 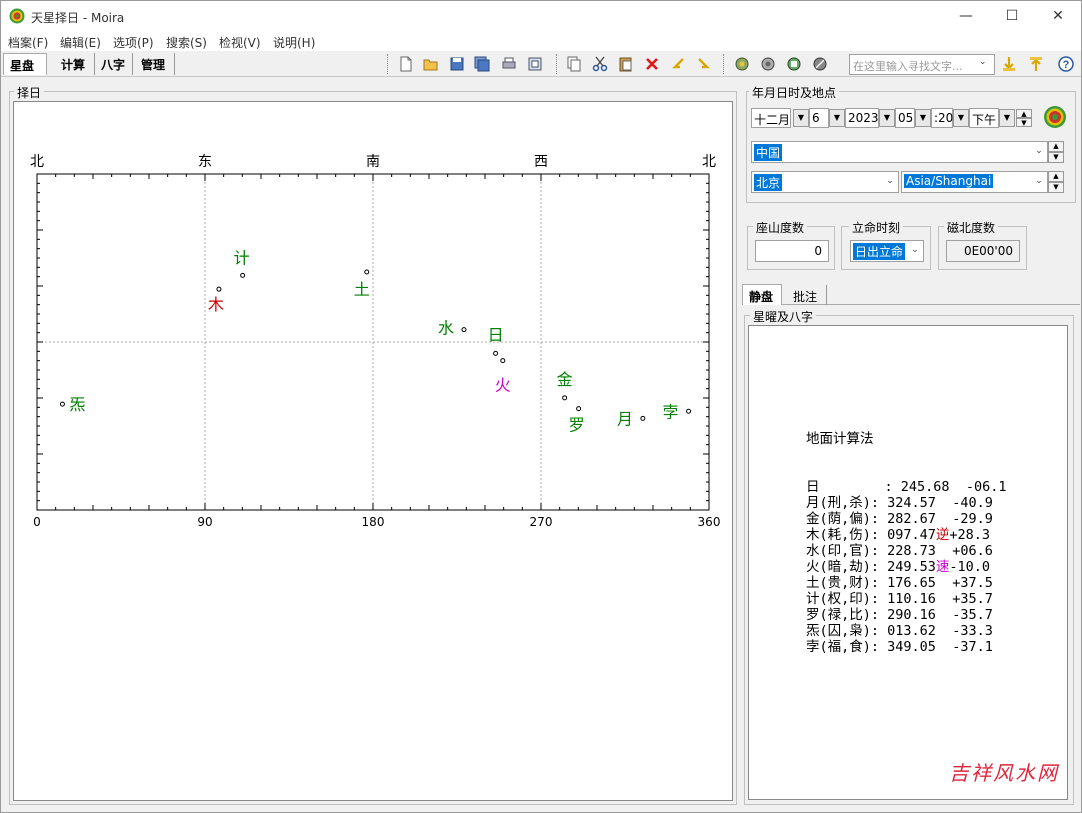 What do you see at coordinates (240, 42) in the screenshot?
I see `menu-view: 检视(V)` at bounding box center [240, 42].